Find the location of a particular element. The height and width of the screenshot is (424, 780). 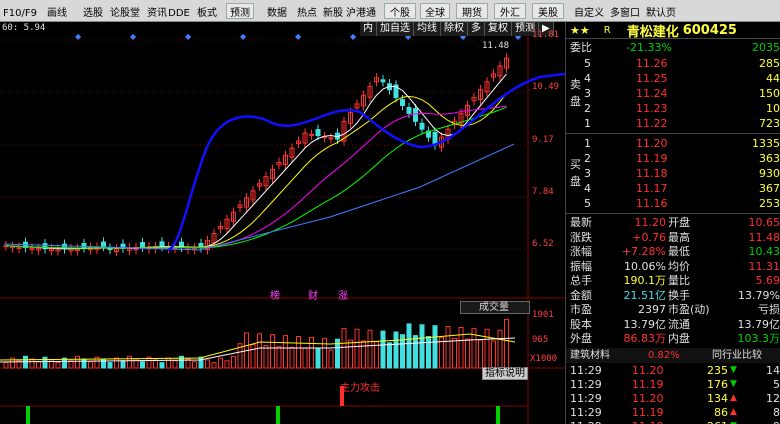

industry-compare-link: 同行业比较 is located at coordinates (737, 355).